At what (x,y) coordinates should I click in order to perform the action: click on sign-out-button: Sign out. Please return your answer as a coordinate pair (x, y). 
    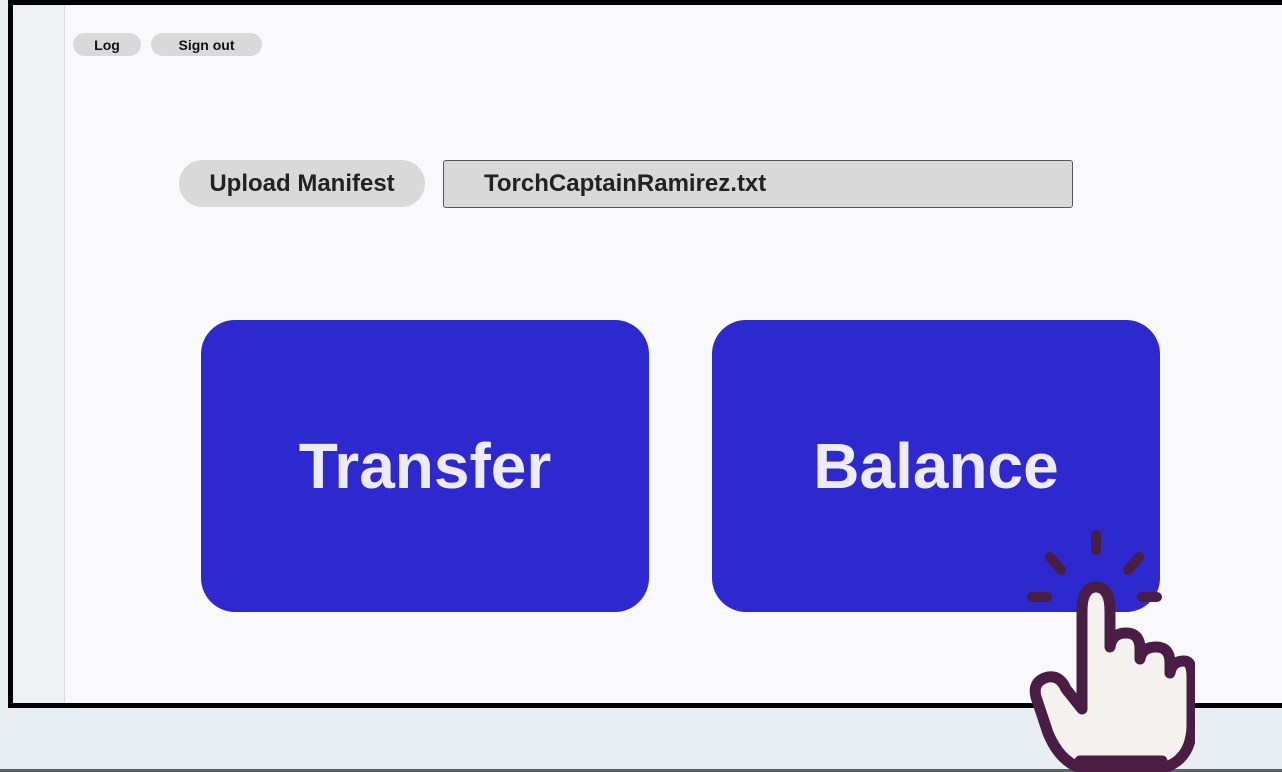
    Looking at the image, I should click on (206, 44).